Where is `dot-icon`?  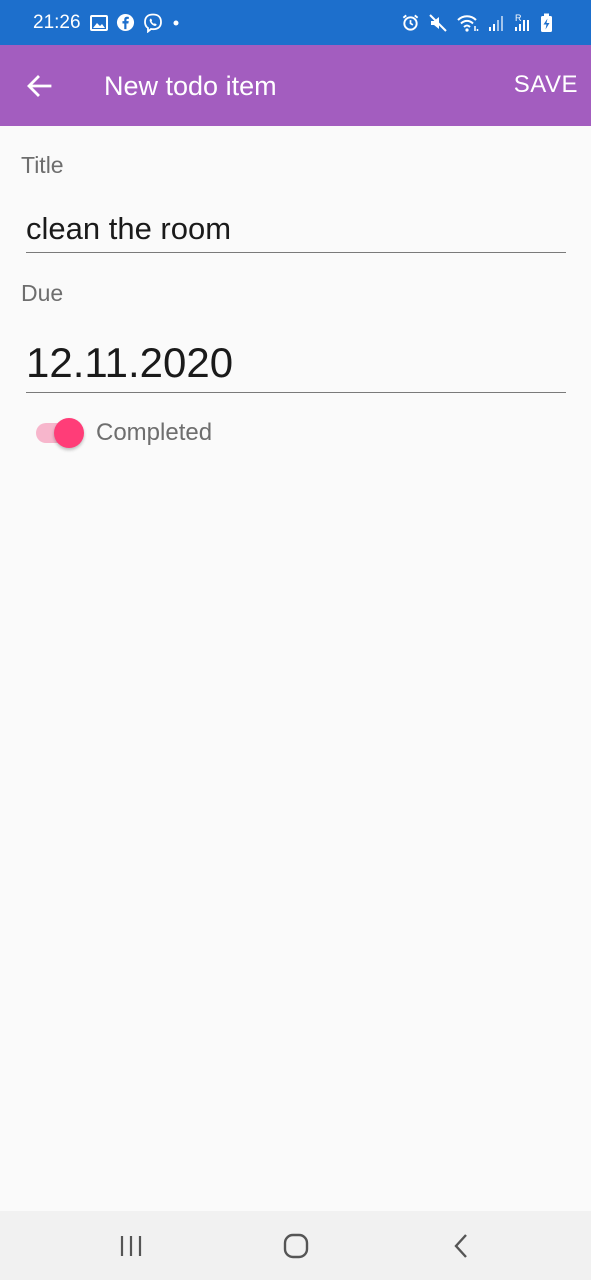 dot-icon is located at coordinates (176, 23).